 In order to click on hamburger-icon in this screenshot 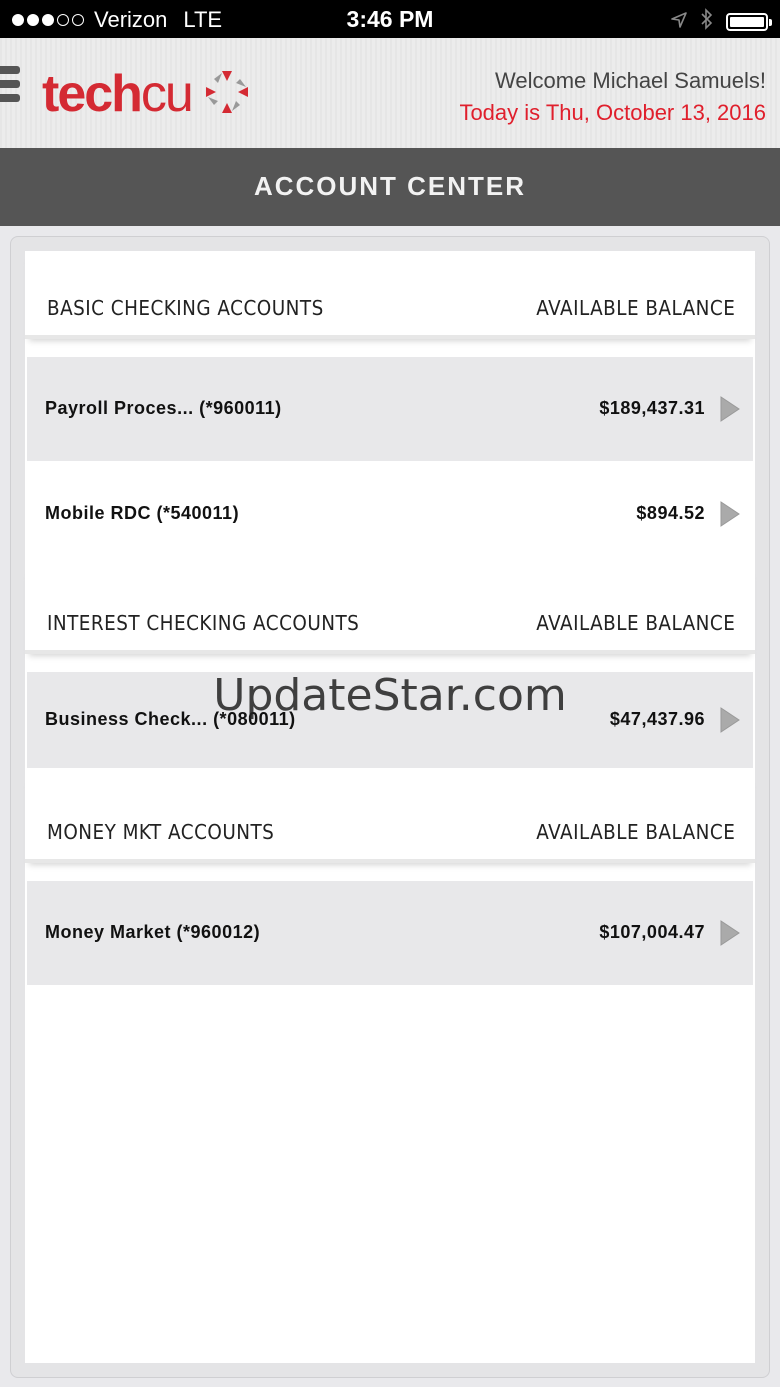, I will do `click(10, 87)`.